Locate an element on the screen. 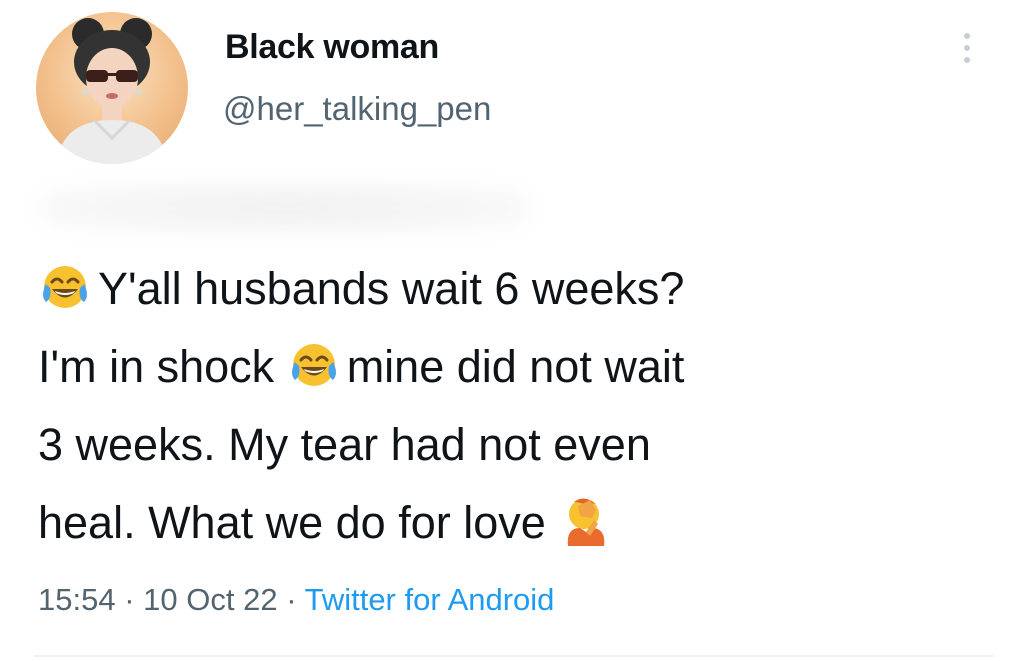 The image size is (1024, 661). tweet-date: 10 Oct 22 is located at coordinates (210, 599).